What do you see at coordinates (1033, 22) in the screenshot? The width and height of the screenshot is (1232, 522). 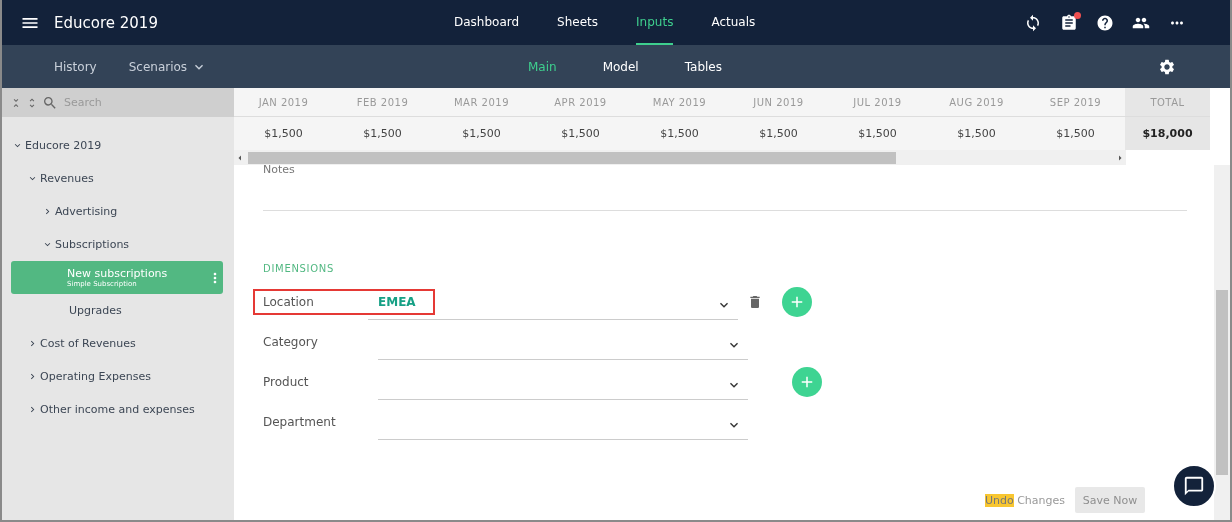 I see `sync-icon` at bounding box center [1033, 22].